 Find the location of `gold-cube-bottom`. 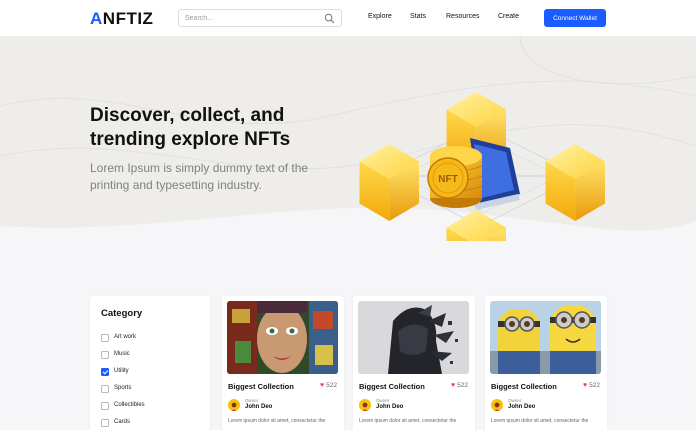

gold-cube-bottom is located at coordinates (476, 225).